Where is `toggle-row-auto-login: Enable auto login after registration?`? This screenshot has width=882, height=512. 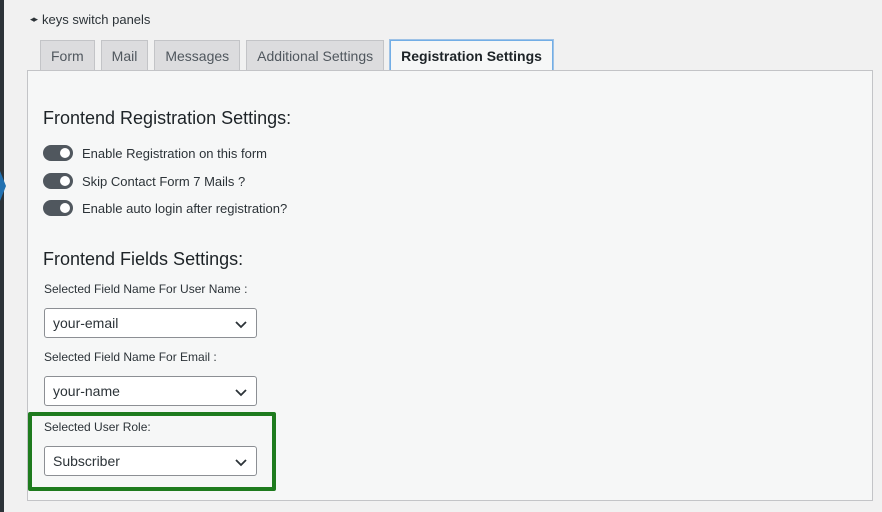
toggle-row-auto-login: Enable auto login after registration? is located at coordinates (165, 208).